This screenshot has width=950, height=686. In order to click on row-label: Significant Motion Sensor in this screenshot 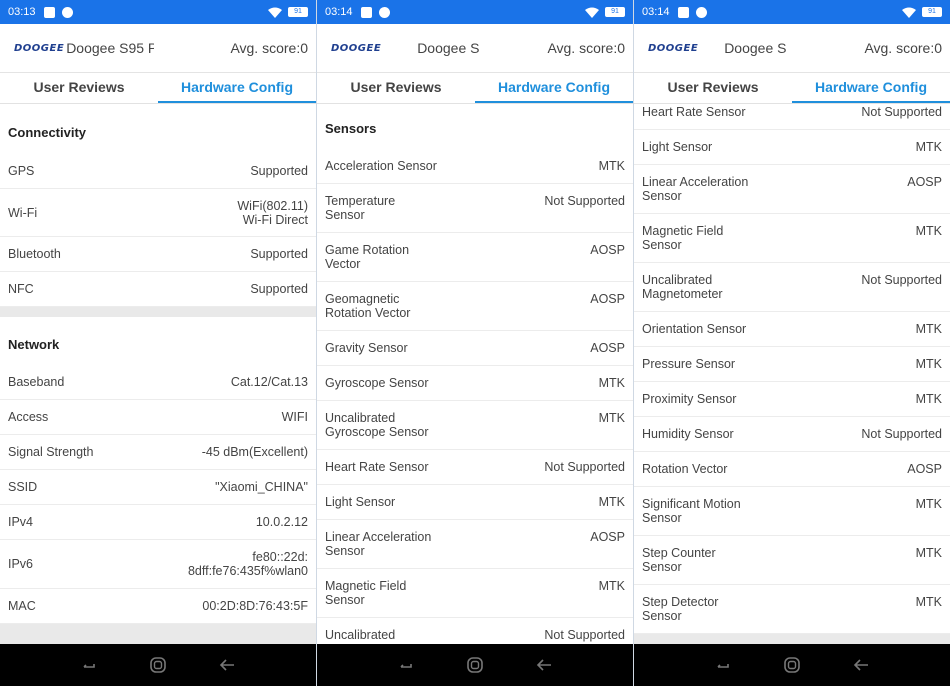, I will do `click(691, 511)`.